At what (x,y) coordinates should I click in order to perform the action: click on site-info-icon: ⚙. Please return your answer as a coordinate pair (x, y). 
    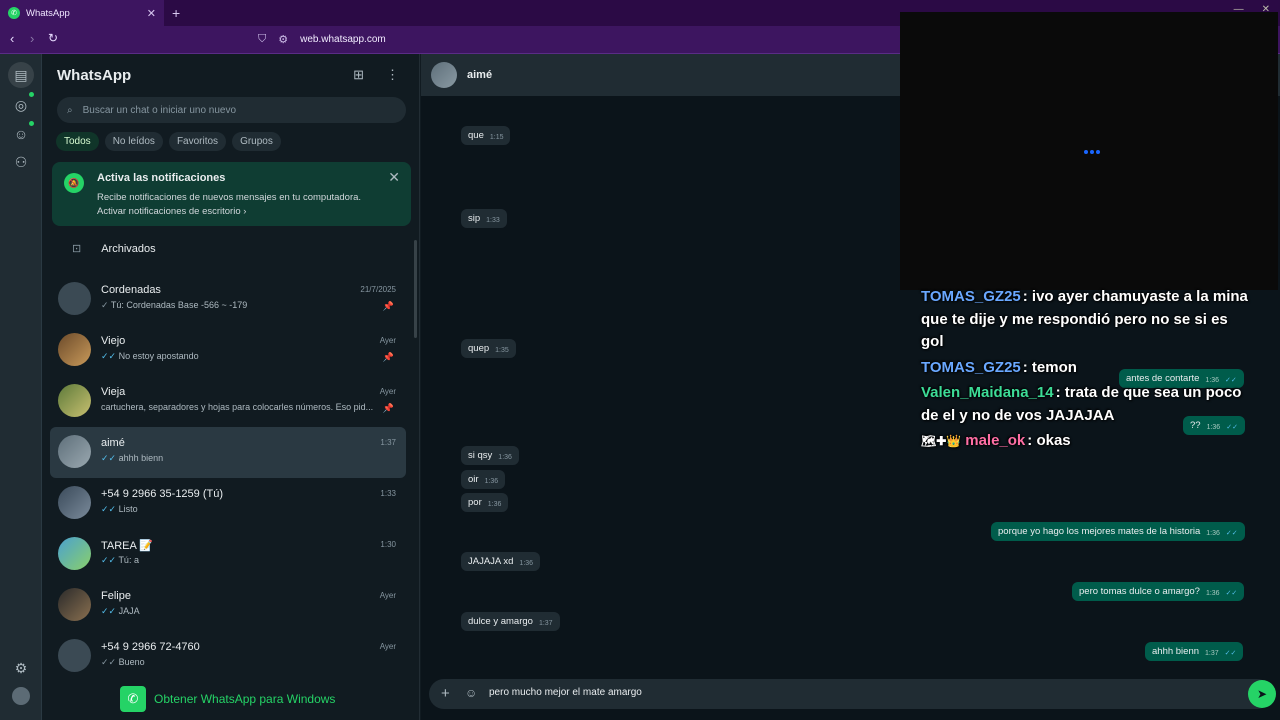
    Looking at the image, I should click on (283, 39).